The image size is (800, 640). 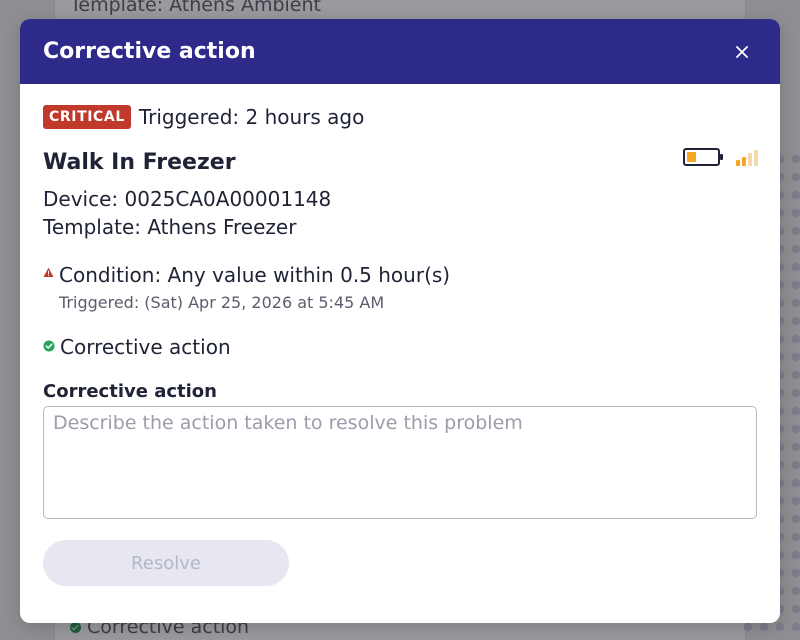 I want to click on condition-text: Condition: Any value within 0.5 hour(s), so click(x=255, y=275).